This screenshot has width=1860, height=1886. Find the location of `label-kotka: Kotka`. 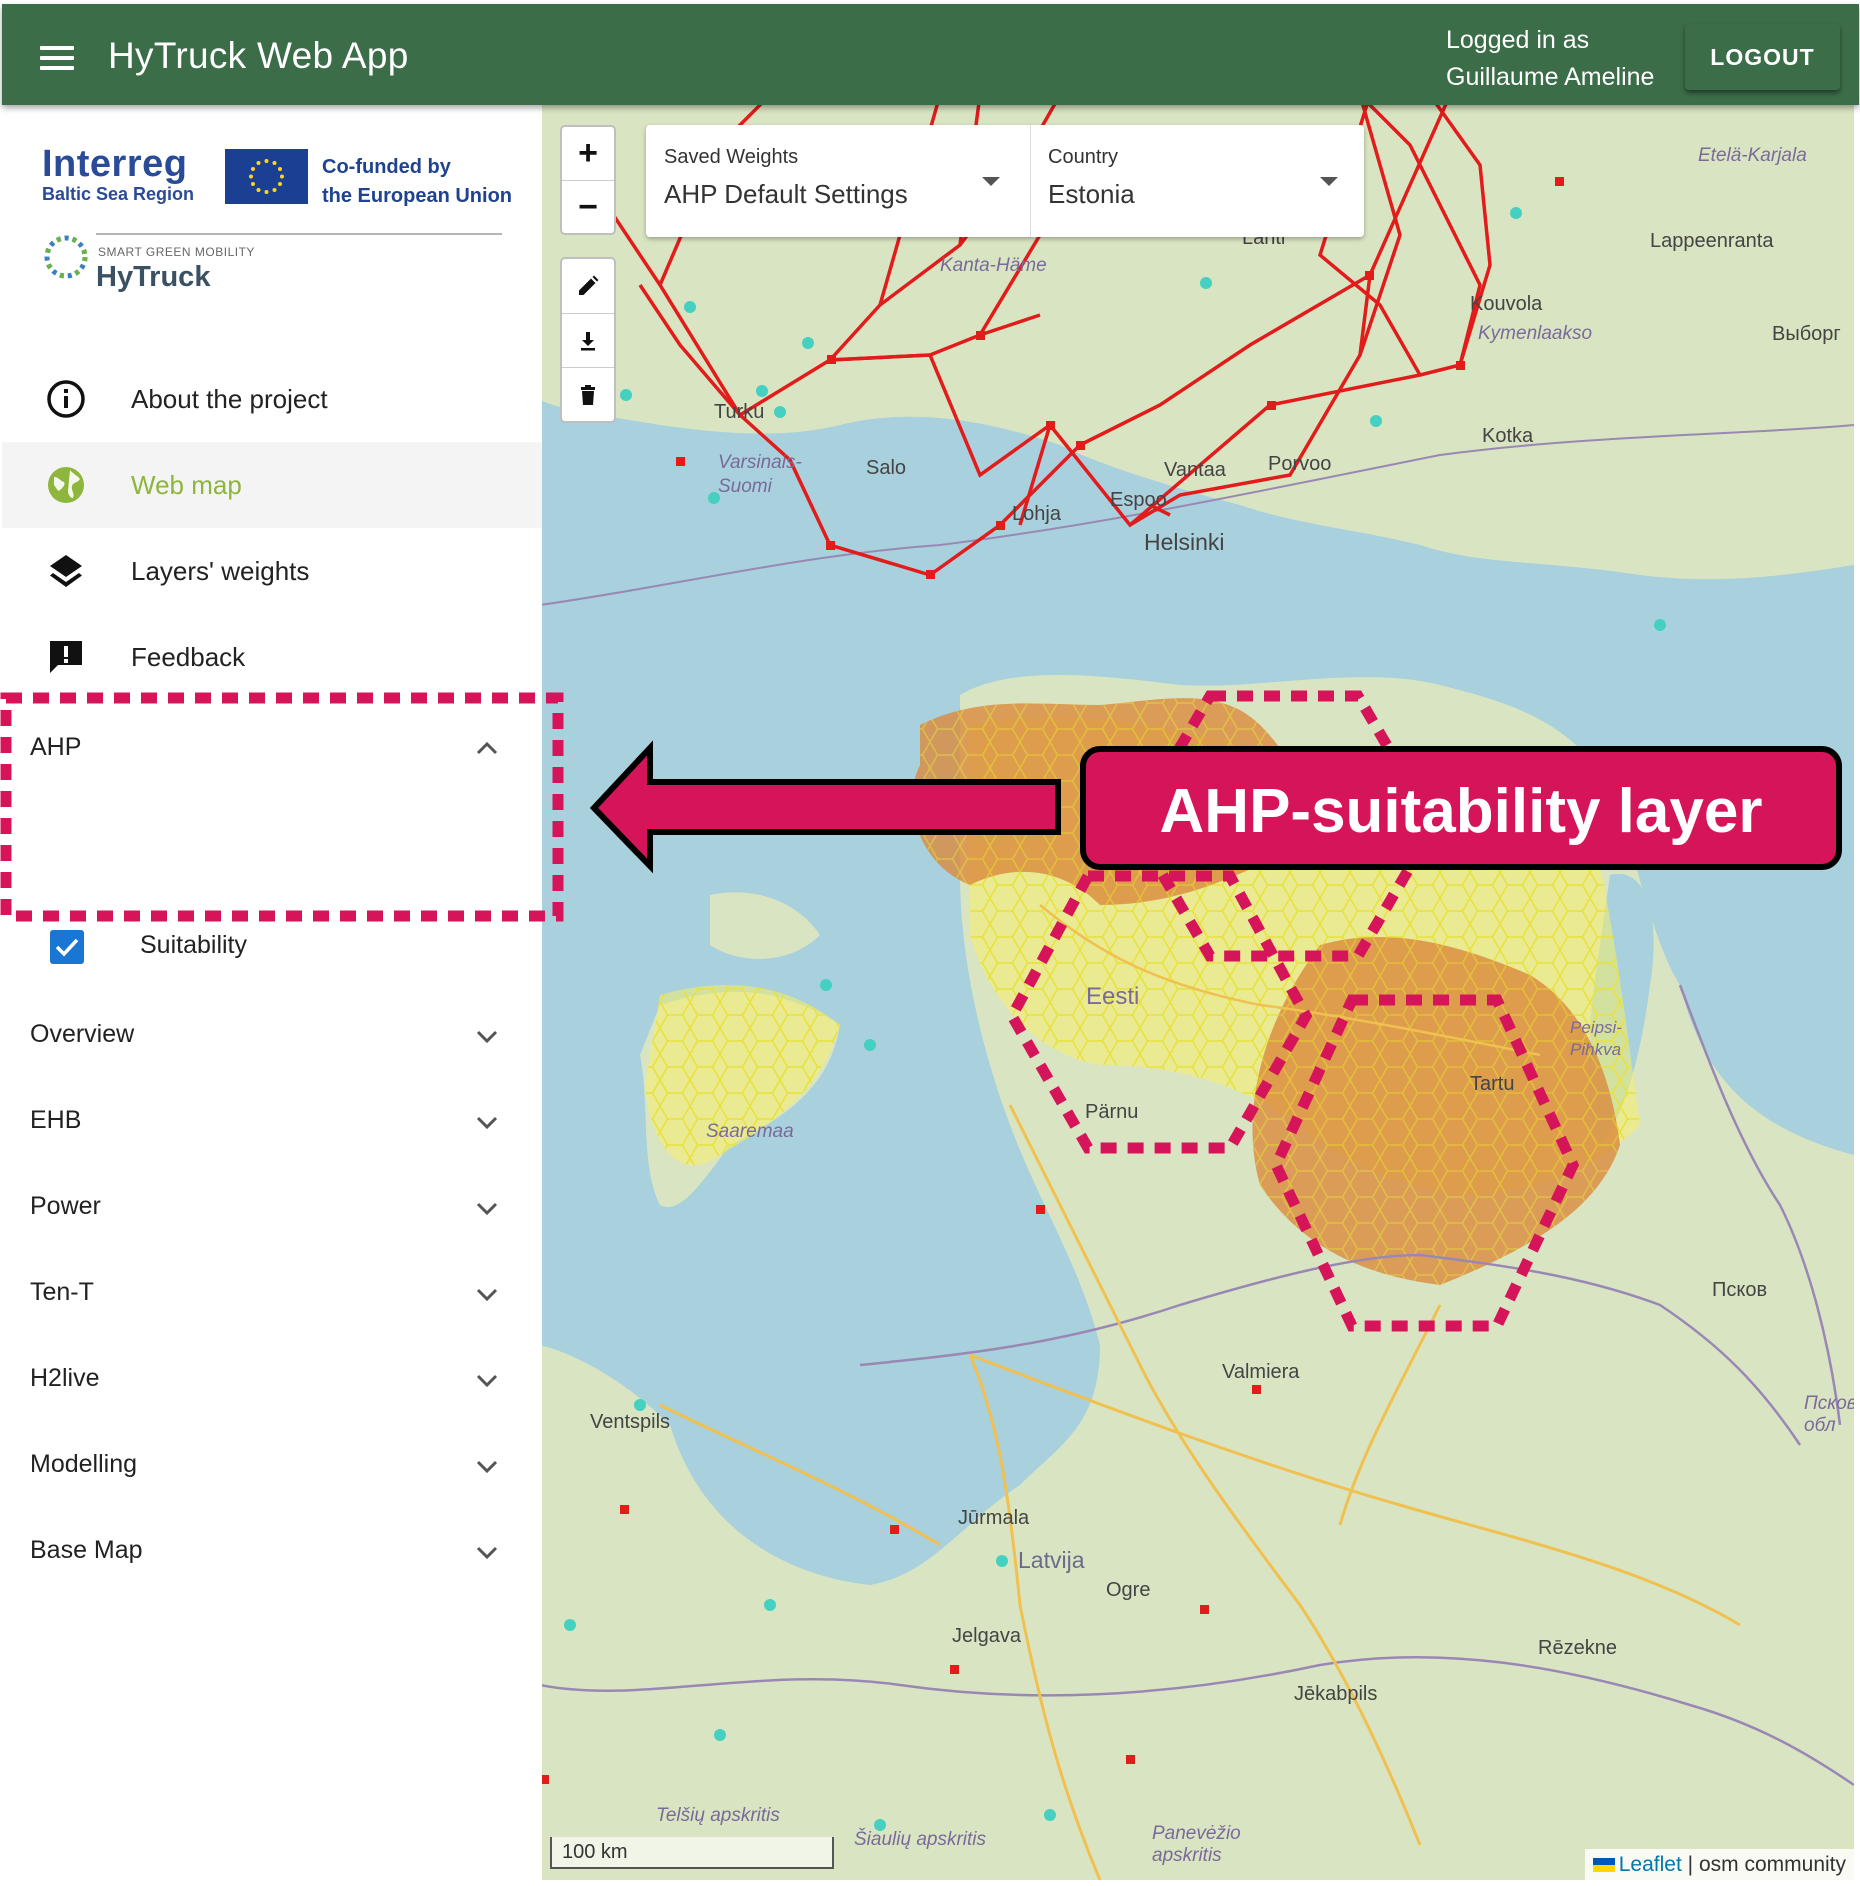

label-kotka: Kotka is located at coordinates (1508, 436).